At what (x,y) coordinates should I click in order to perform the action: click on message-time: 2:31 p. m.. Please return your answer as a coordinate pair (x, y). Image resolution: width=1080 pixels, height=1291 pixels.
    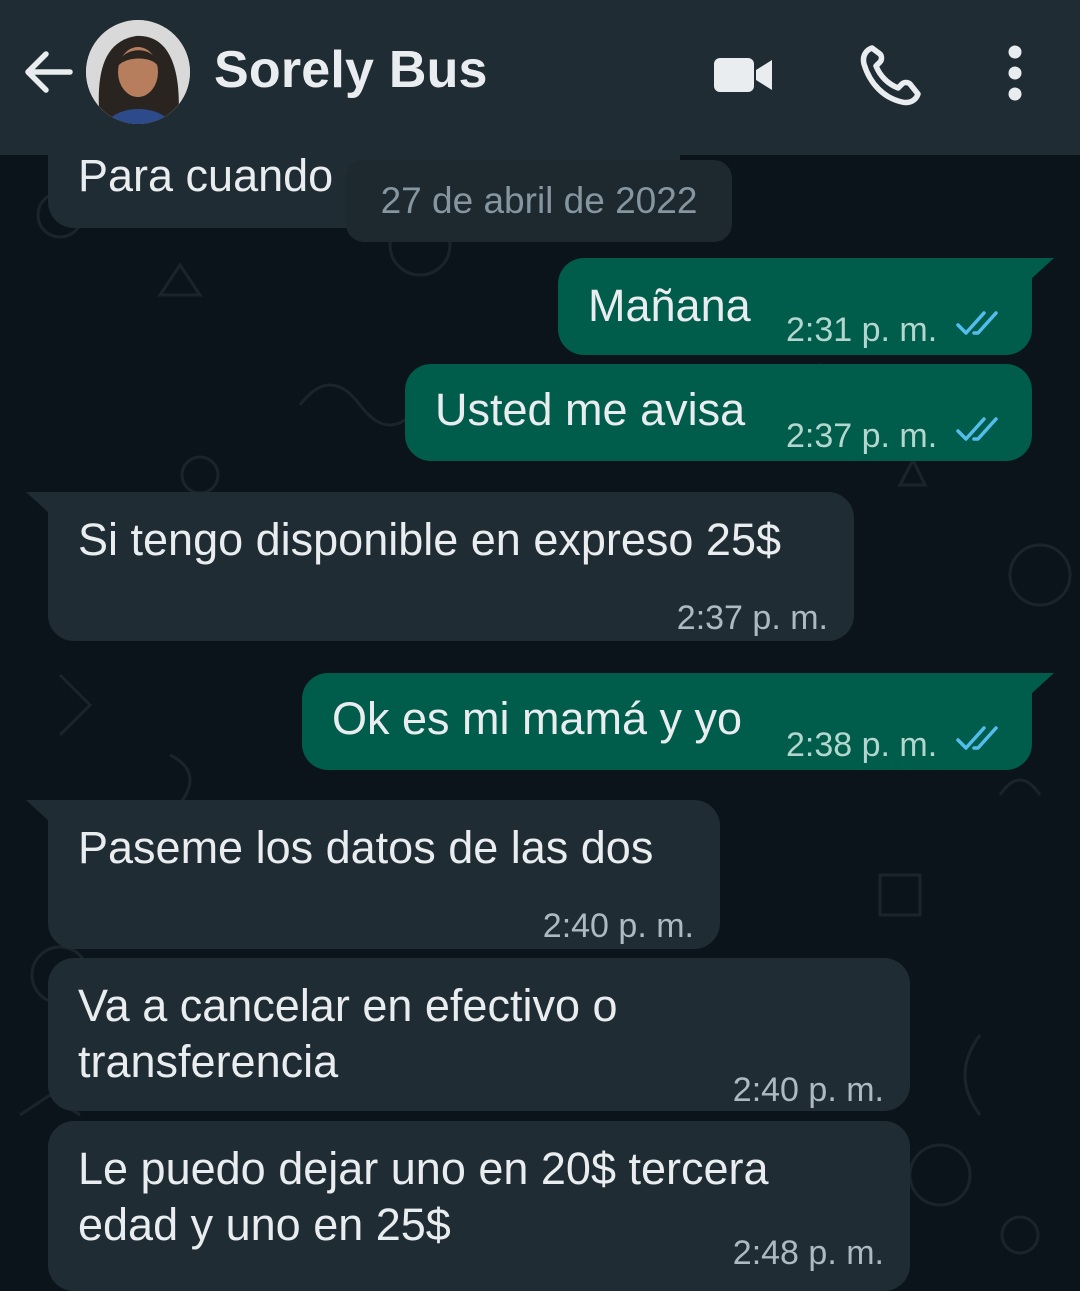
    Looking at the image, I should click on (862, 330).